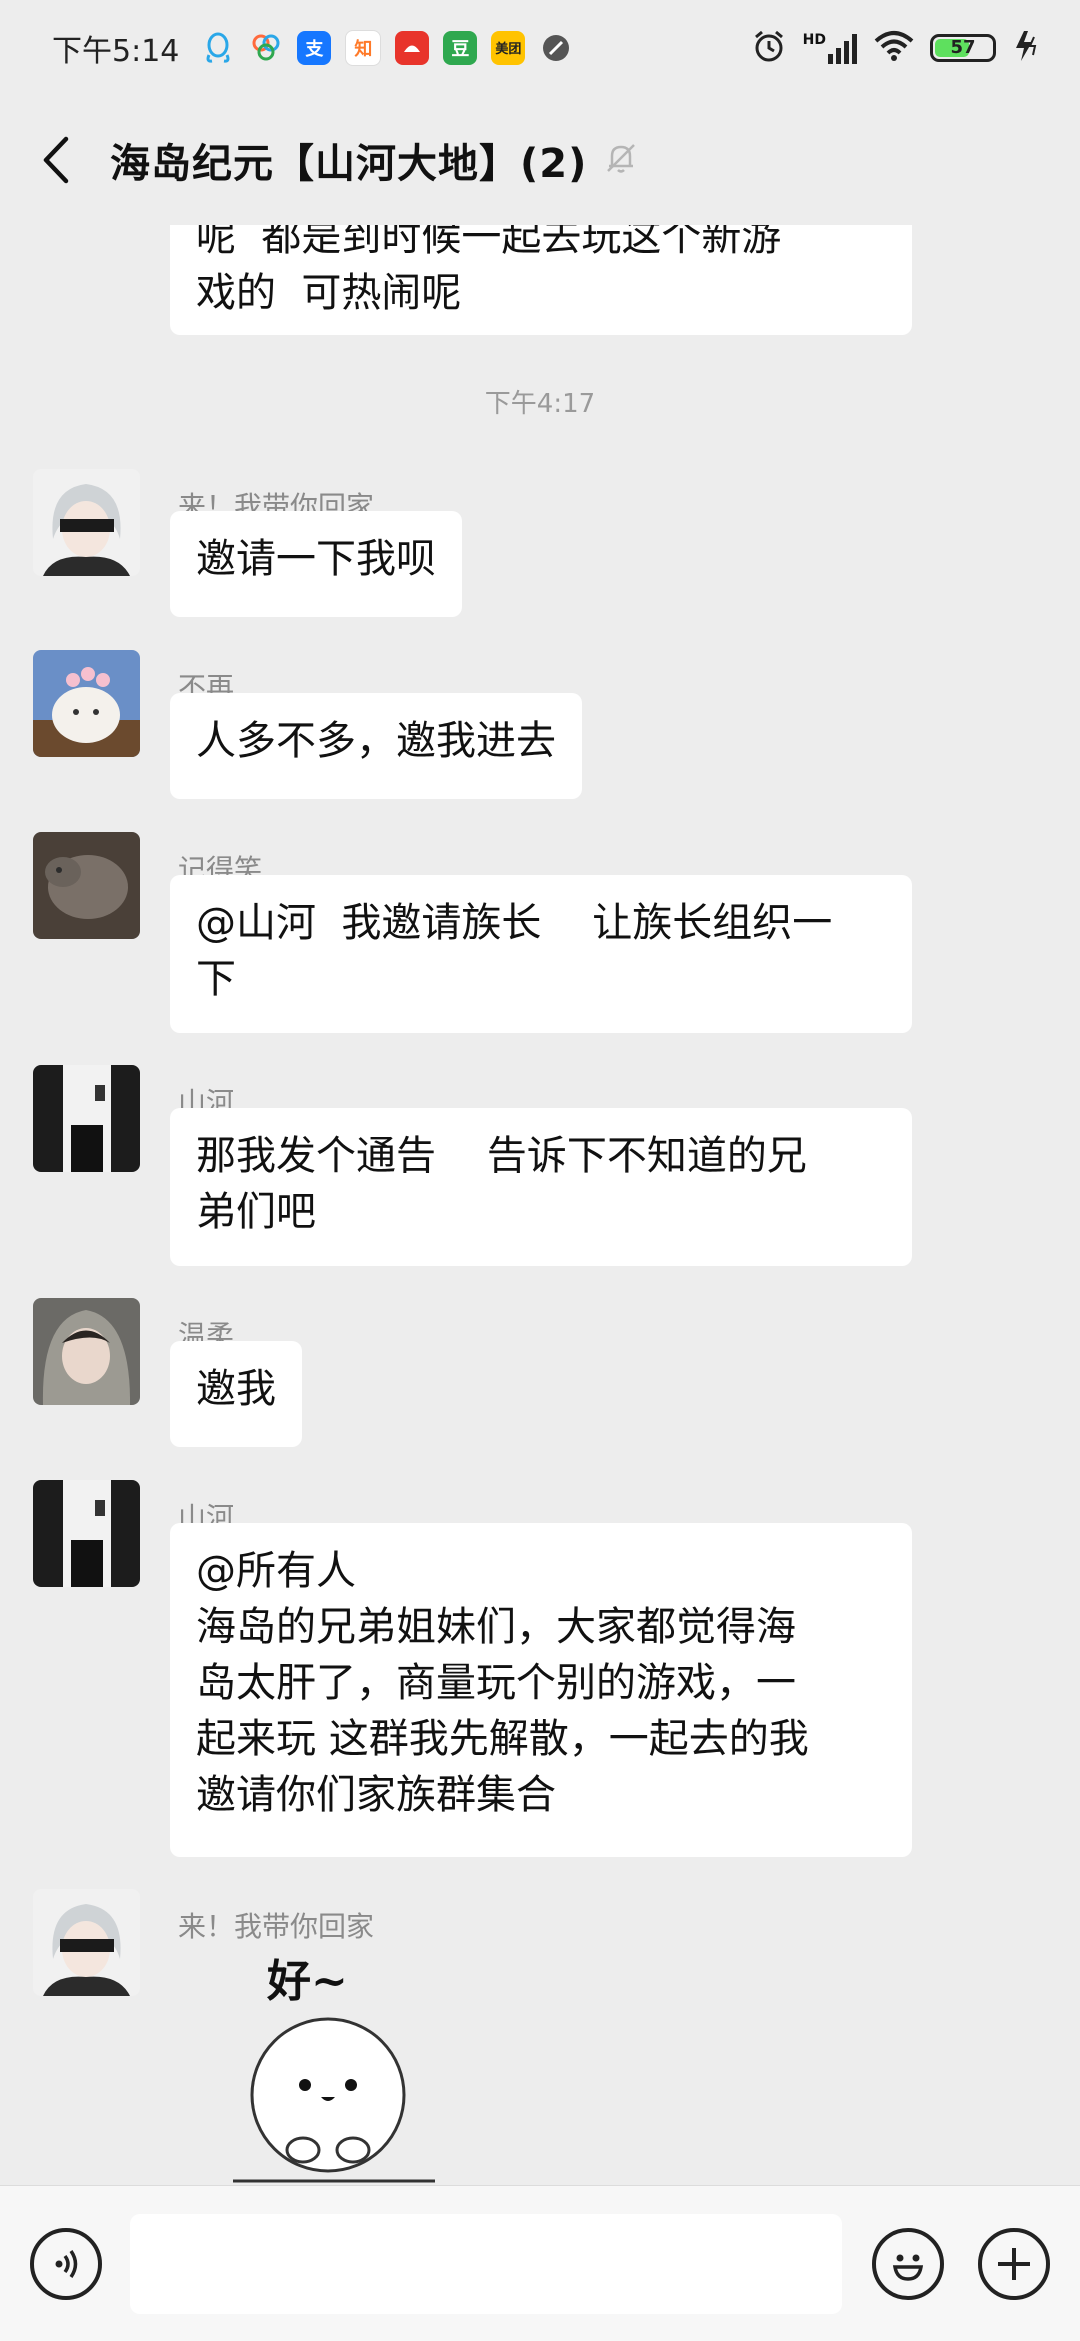  I want to click on zhihu-icon: 知, so click(363, 47).